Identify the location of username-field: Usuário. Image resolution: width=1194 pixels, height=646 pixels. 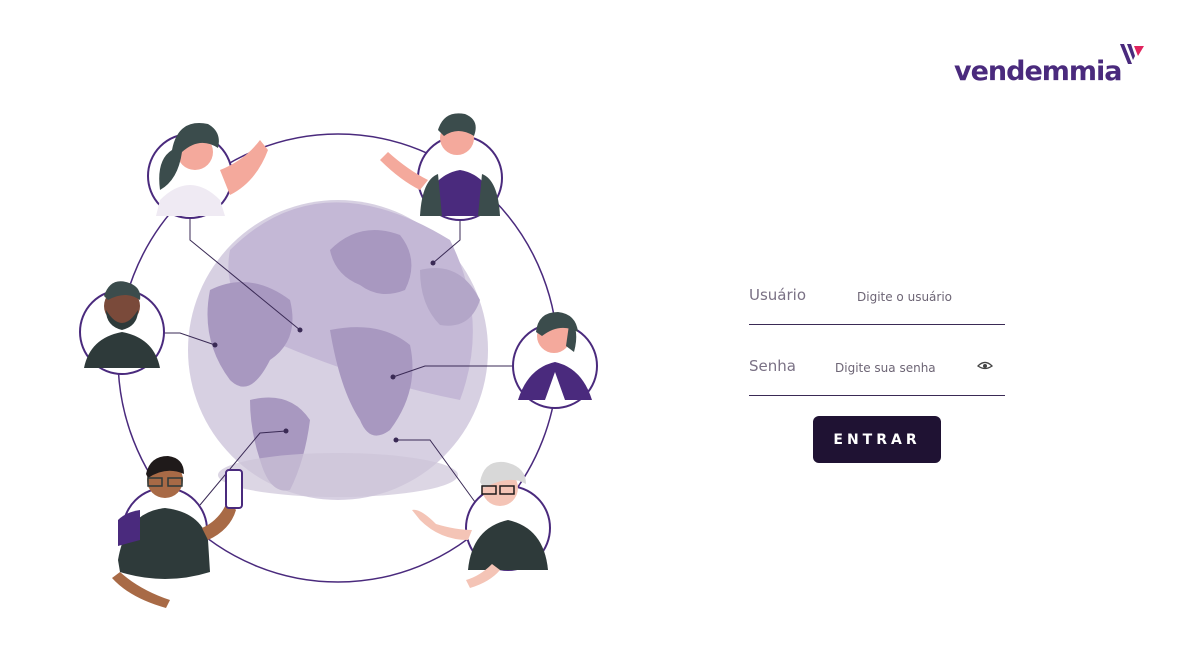
(877, 297).